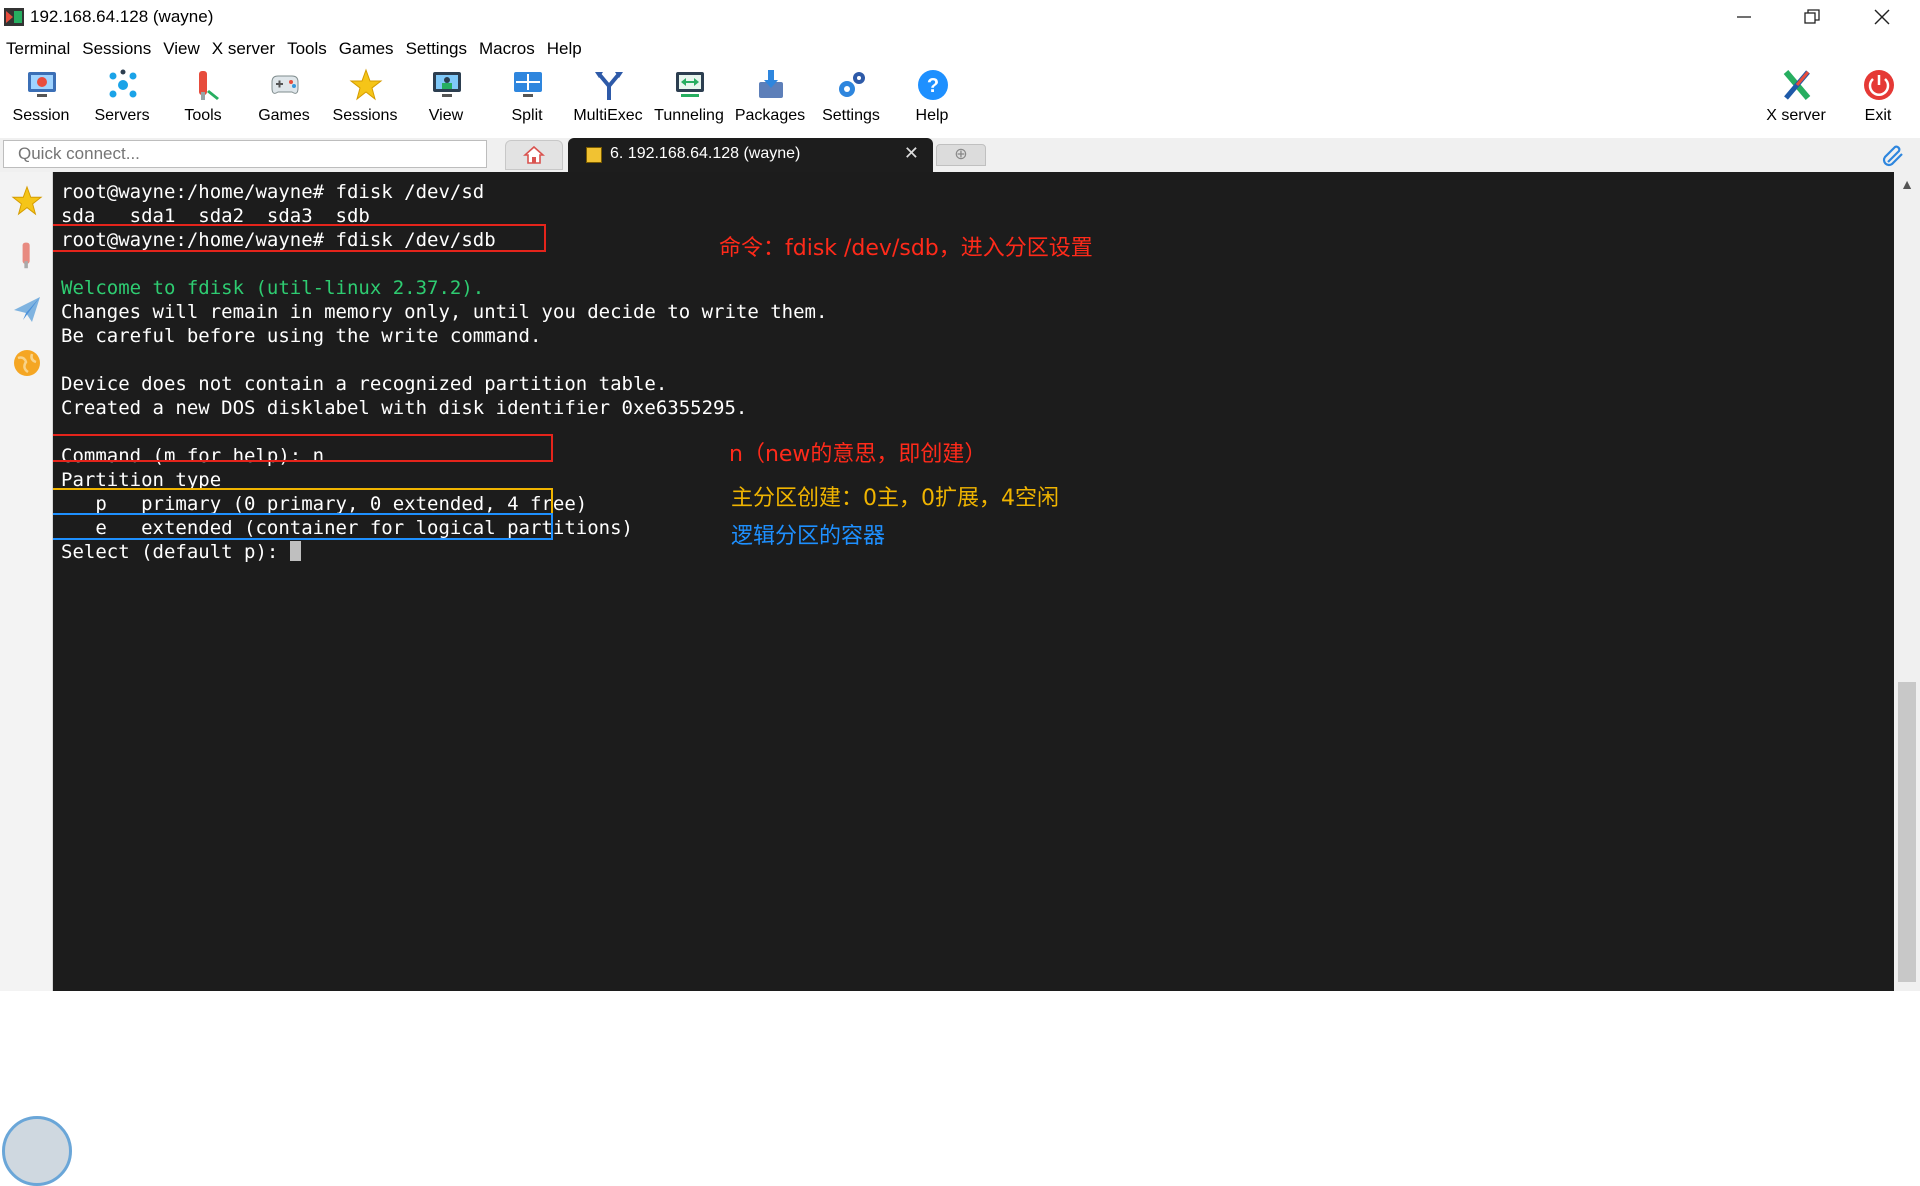  What do you see at coordinates (564, 49) in the screenshot?
I see `menu-help: Help` at bounding box center [564, 49].